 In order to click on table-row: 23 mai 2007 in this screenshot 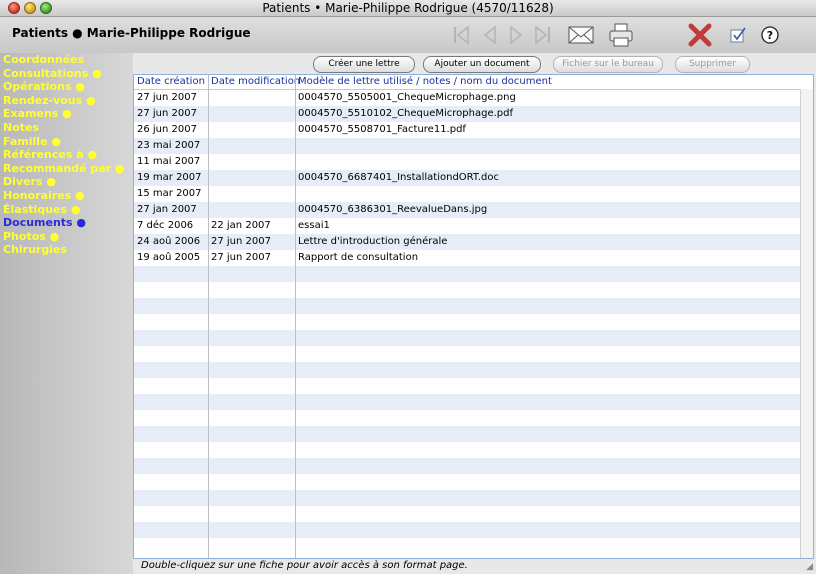, I will do `click(467, 146)`.